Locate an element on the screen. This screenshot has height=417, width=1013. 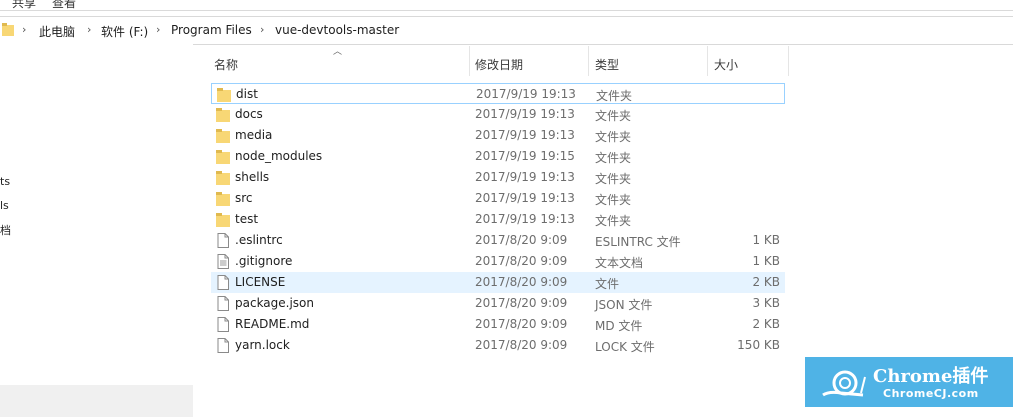
file-row: docs 2017/9/19 19:13 文件夹 is located at coordinates (498, 114).